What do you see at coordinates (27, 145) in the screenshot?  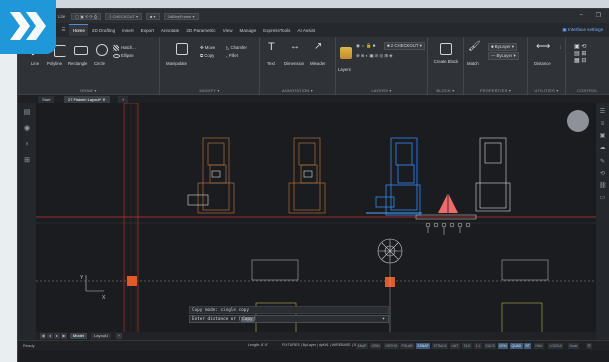 I see `bulb-icon: ♀` at bounding box center [27, 145].